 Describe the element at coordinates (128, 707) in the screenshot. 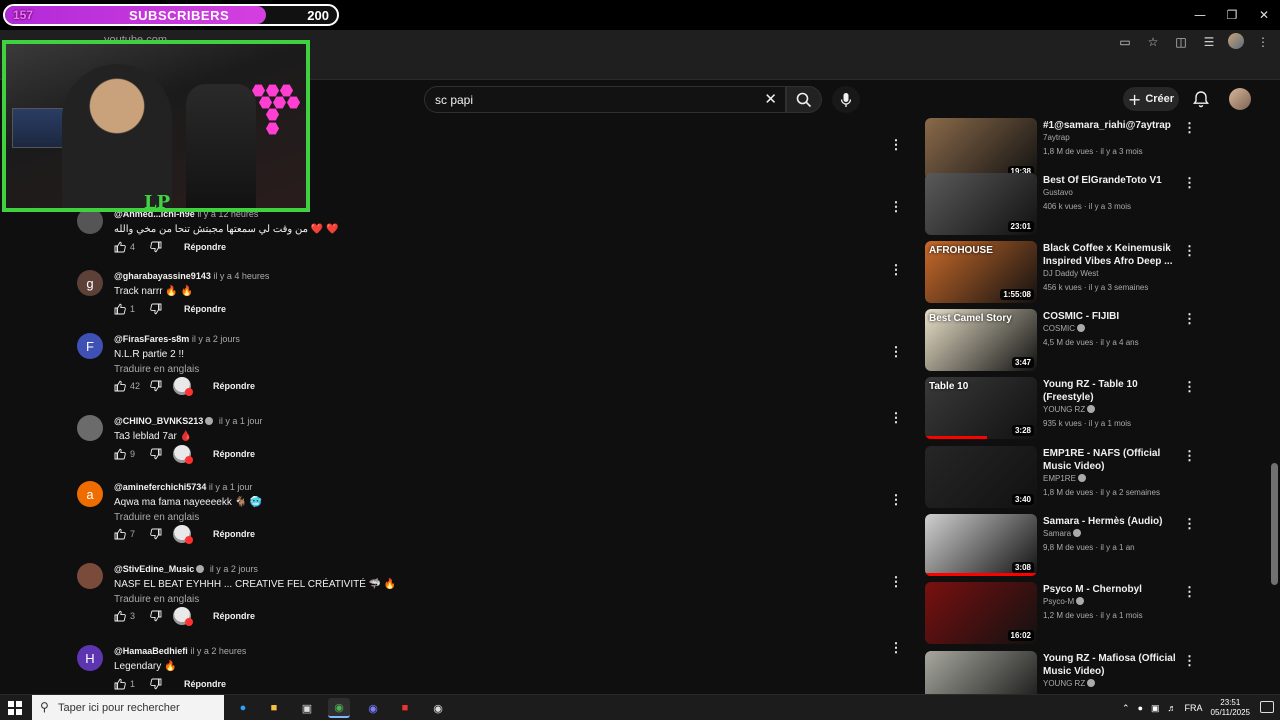

I see `taskbar-search: ⚲ Taper ici pour rechercher` at that location.